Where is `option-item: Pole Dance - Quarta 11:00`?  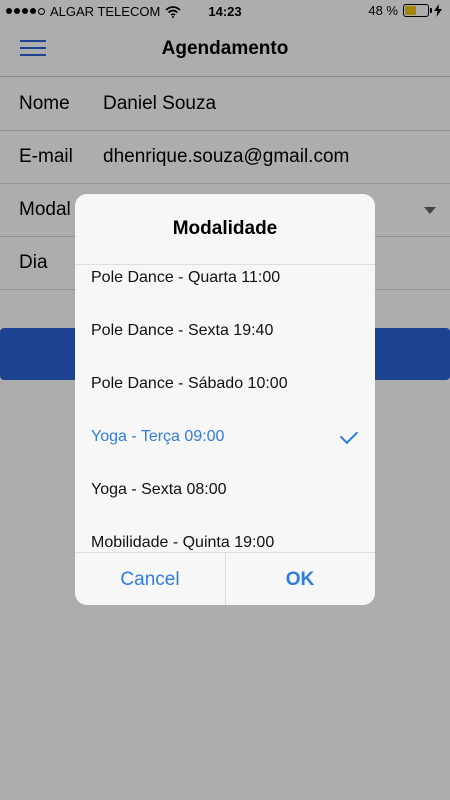 option-item: Pole Dance - Quarta 11:00 is located at coordinates (185, 278).